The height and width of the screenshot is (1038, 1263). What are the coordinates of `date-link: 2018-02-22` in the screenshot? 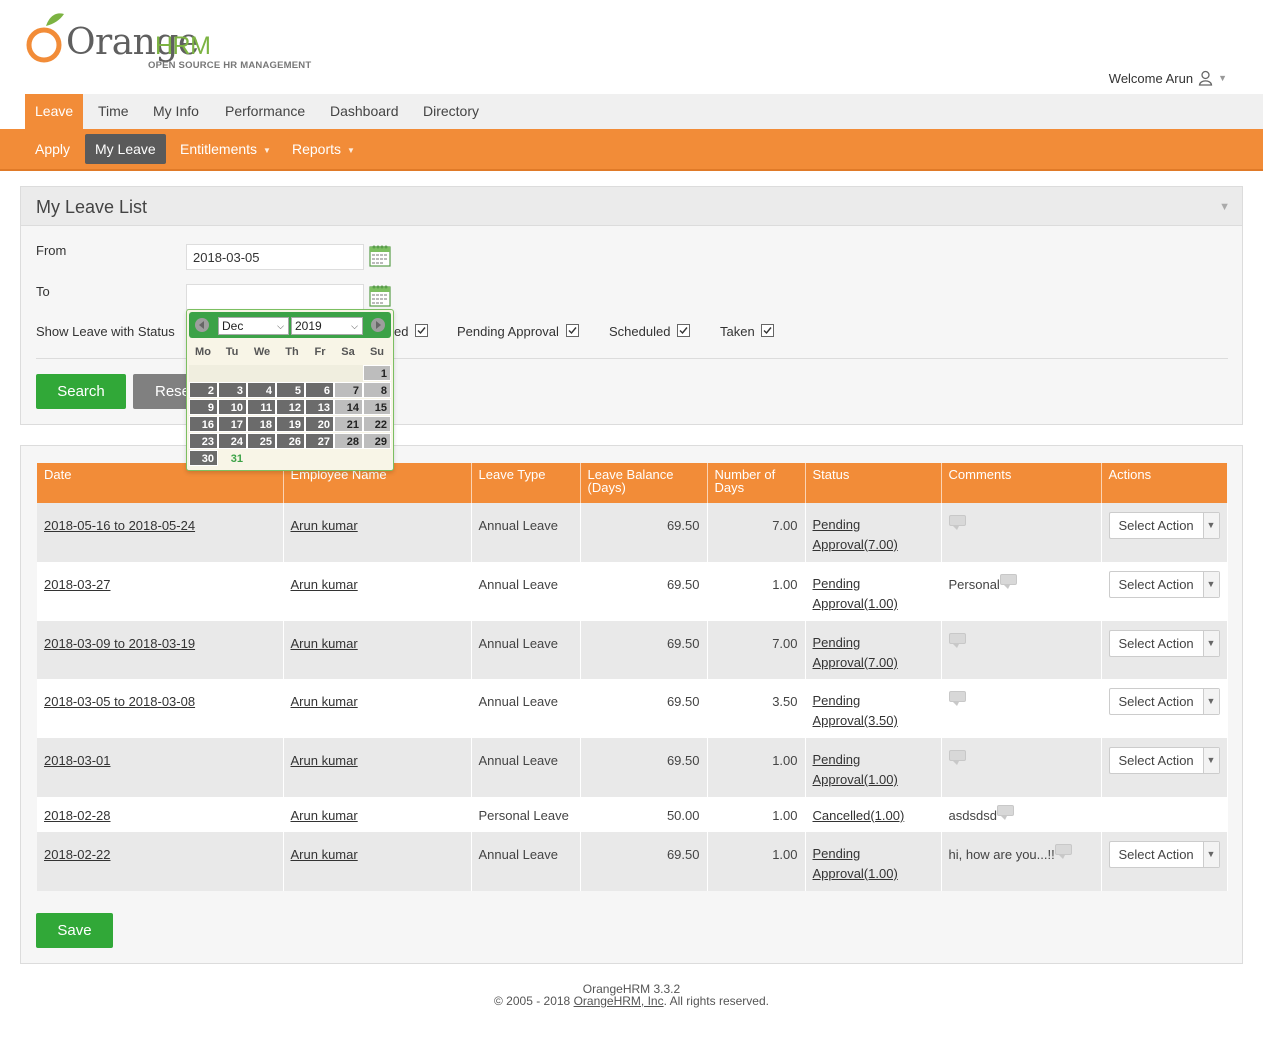 It's located at (77, 854).